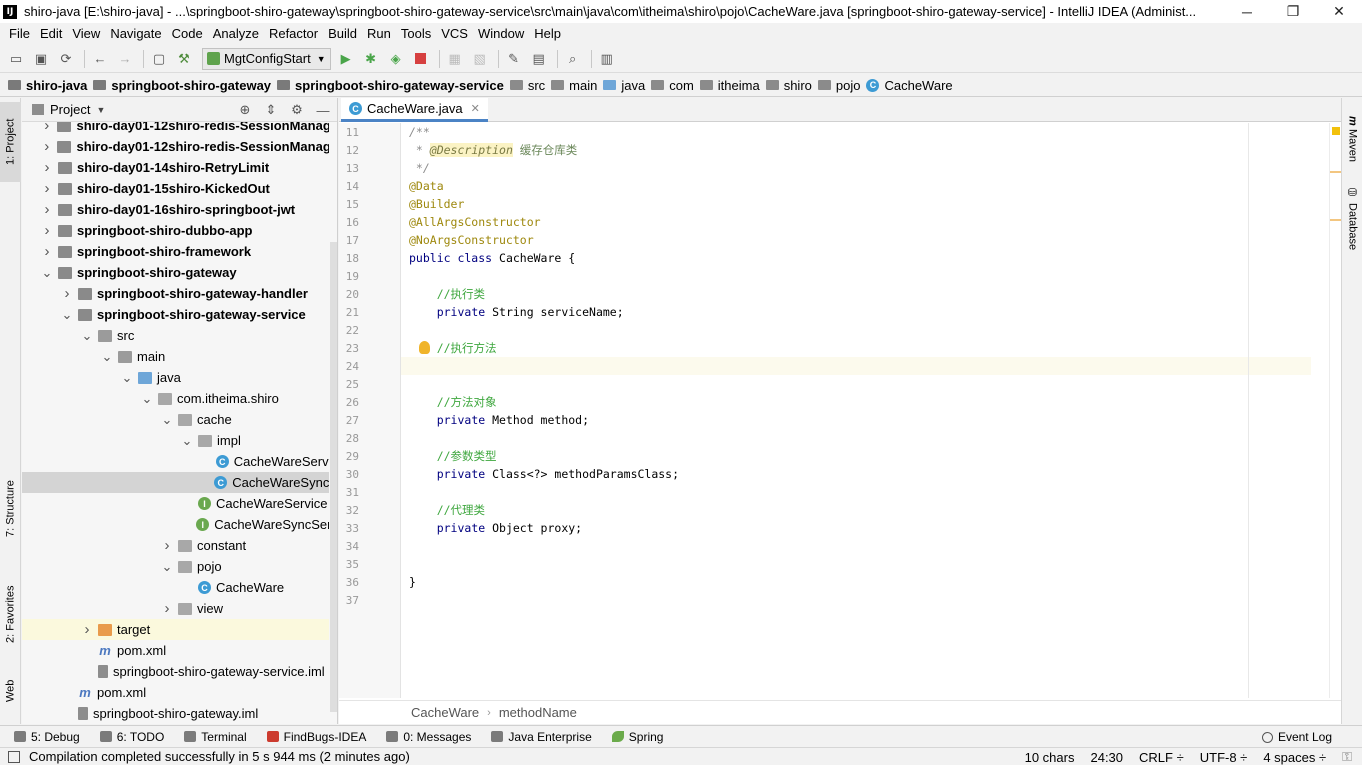 Image resolution: width=1362 pixels, height=765 pixels. What do you see at coordinates (1352, 218) in the screenshot?
I see `tab-database: ⛁ Database` at bounding box center [1352, 218].